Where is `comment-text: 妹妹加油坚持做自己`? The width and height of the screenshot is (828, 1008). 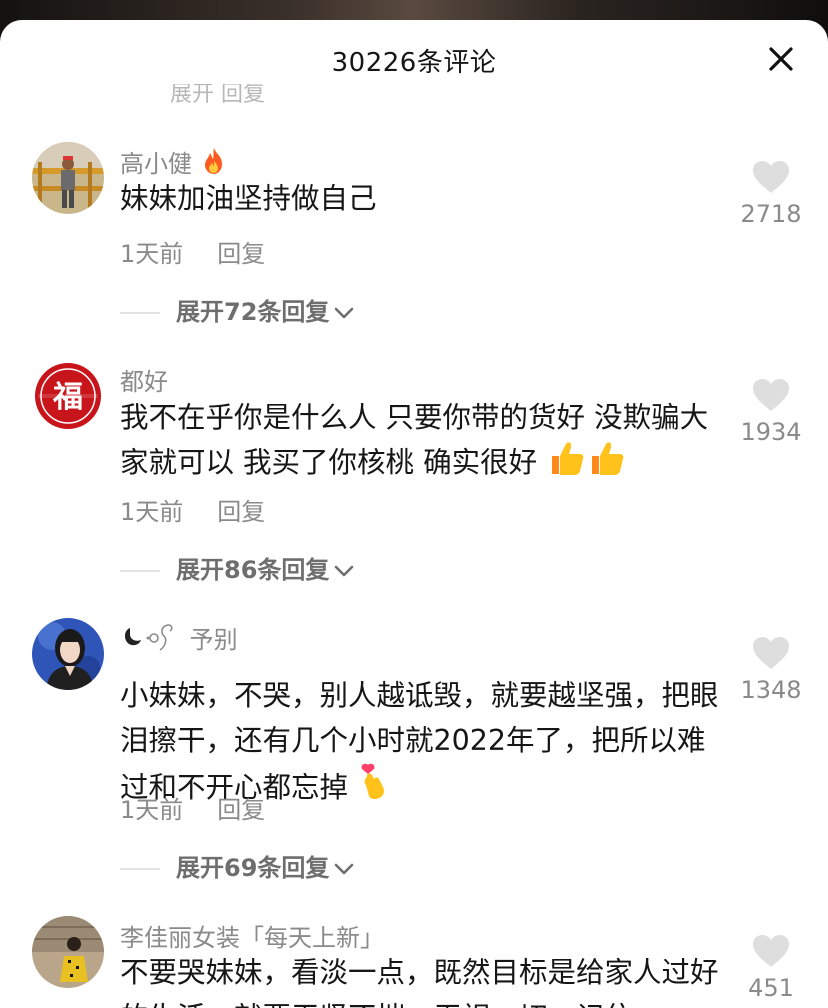 comment-text: 妹妹加油坚持做自己 is located at coordinates (248, 198).